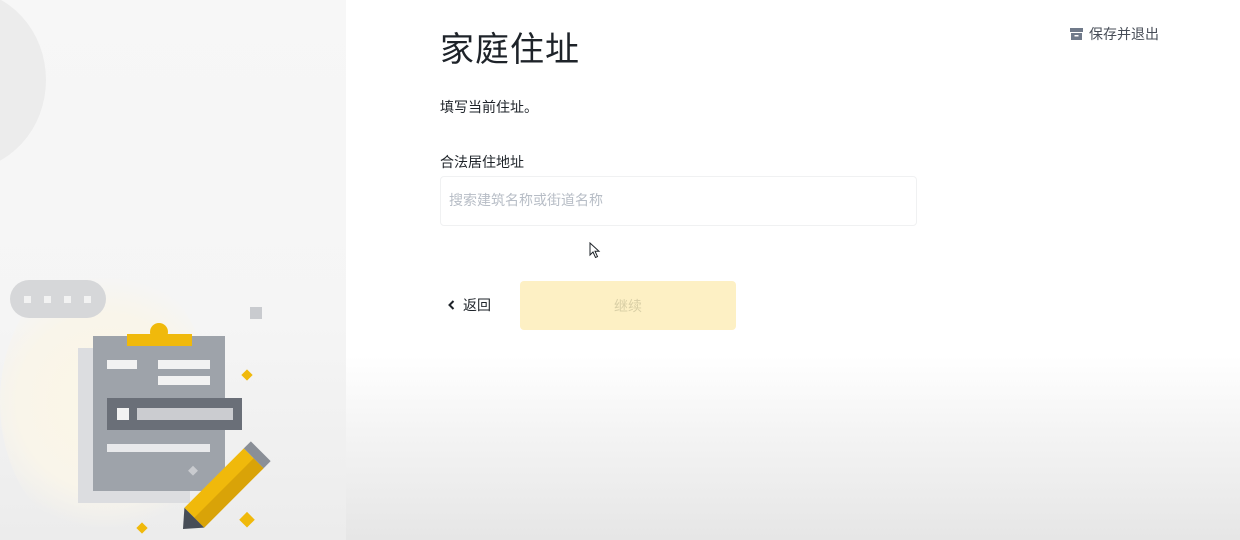 This screenshot has height=540, width=1240. Describe the element at coordinates (595, 250) in the screenshot. I see `mouse-cursor-icon` at that location.